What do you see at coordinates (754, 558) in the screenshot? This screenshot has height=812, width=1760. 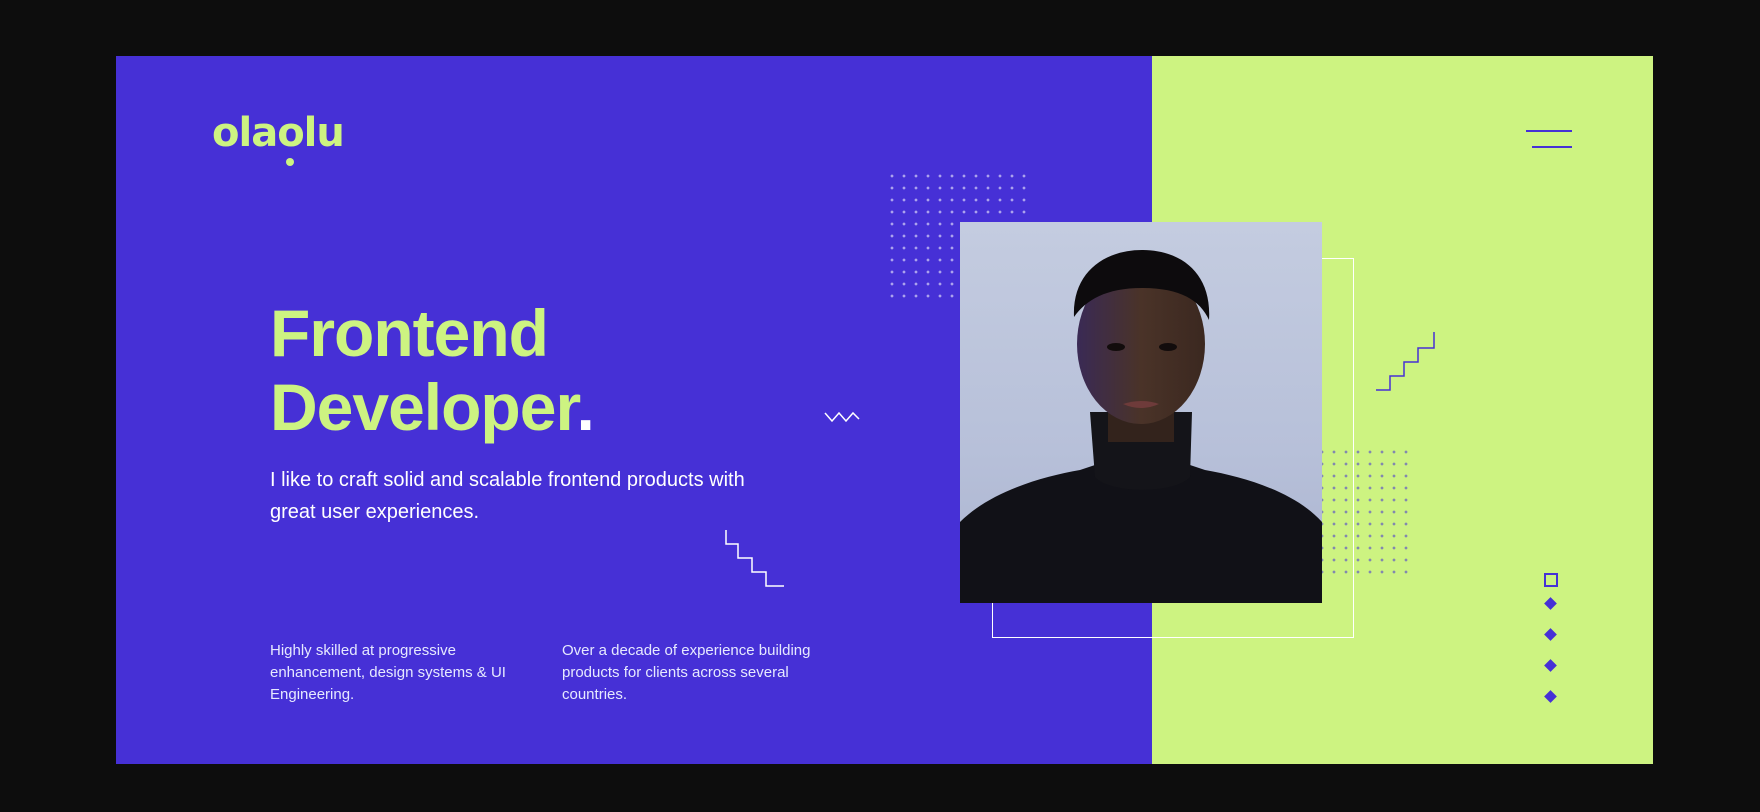 I see `staircase-decoration-left` at bounding box center [754, 558].